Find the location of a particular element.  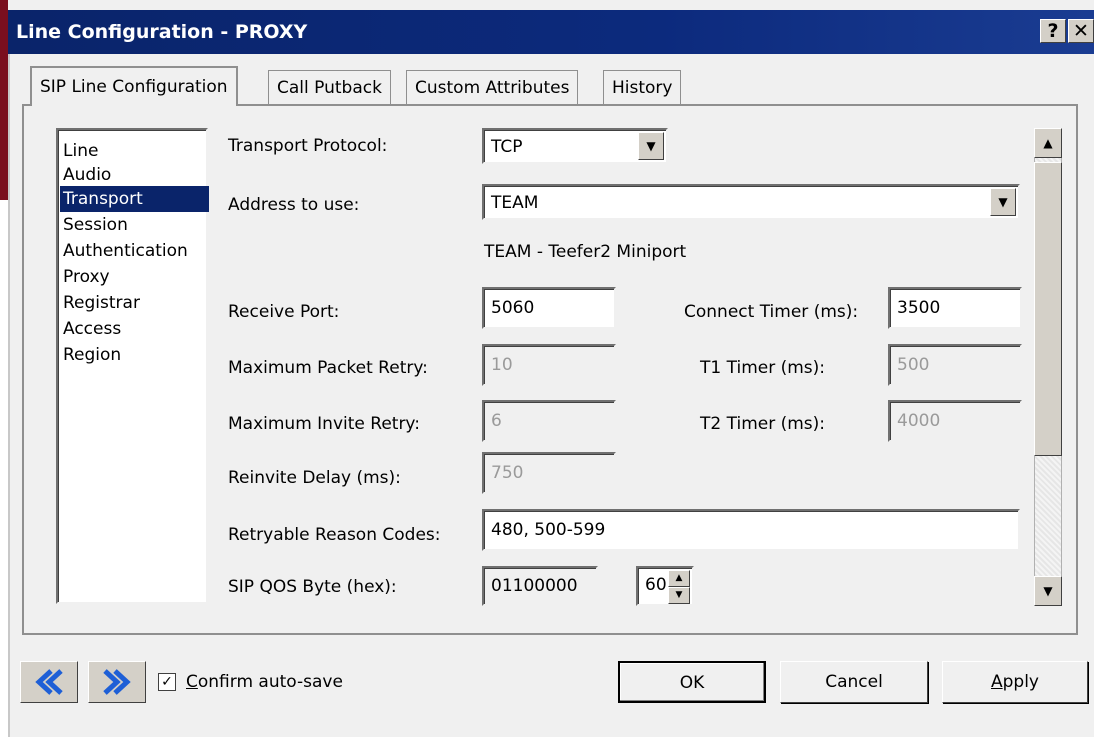

window-title: Line Configuration - PROXY is located at coordinates (162, 32).